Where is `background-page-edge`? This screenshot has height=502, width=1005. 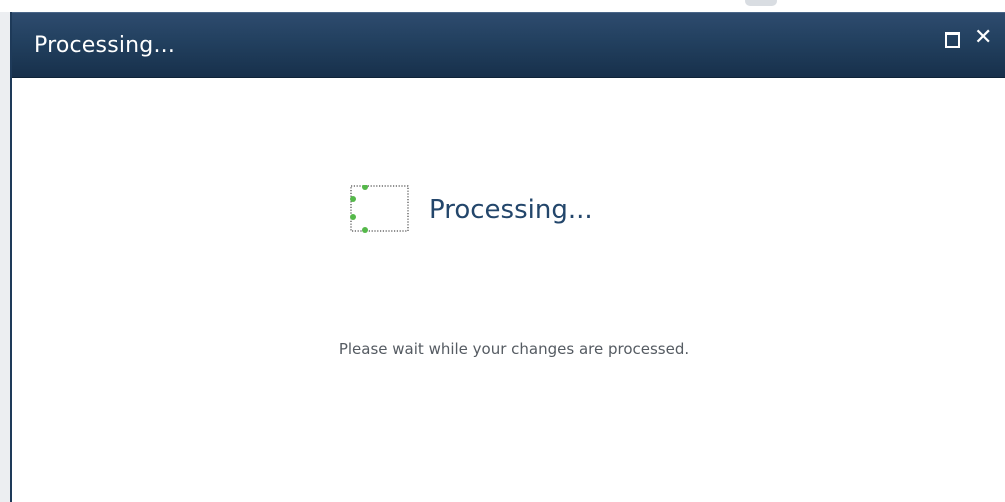 background-page-edge is located at coordinates (5, 257).